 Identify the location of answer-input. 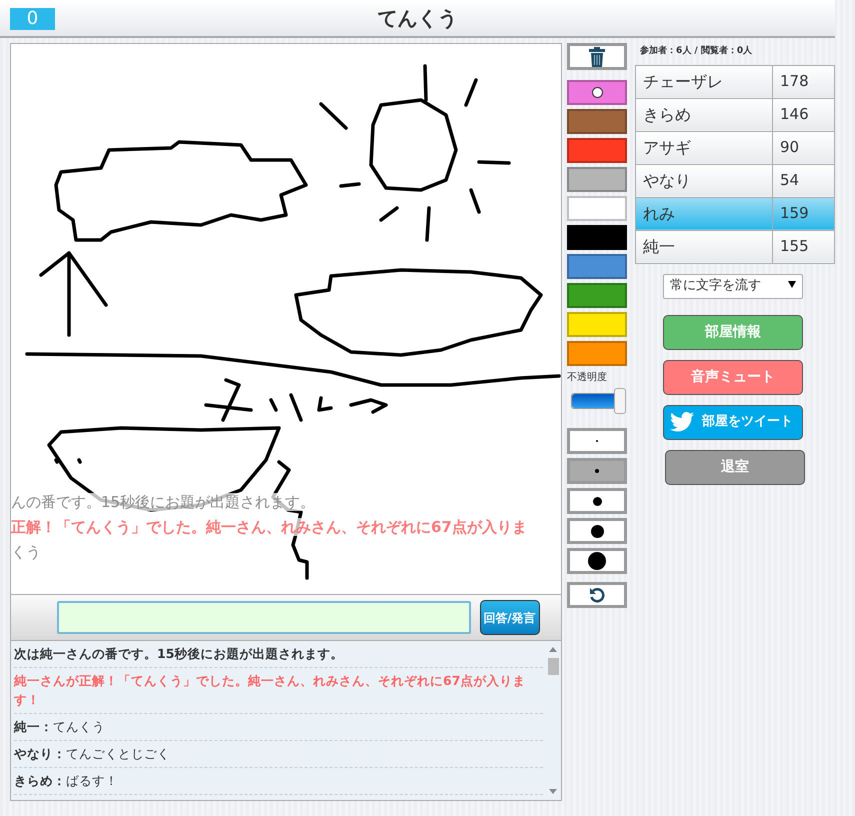
(263, 617).